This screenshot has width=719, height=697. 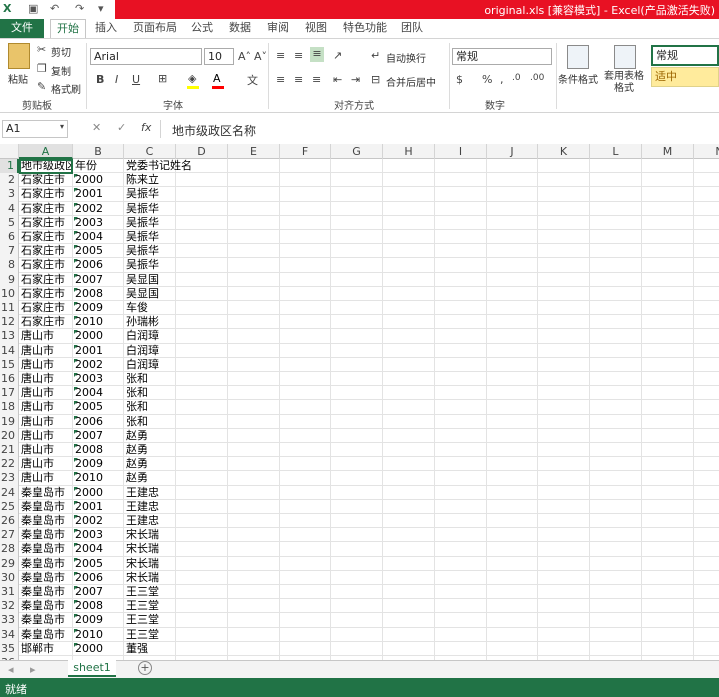 What do you see at coordinates (150, 223) in the screenshot?
I see `cell-c5: 吴振华` at bounding box center [150, 223].